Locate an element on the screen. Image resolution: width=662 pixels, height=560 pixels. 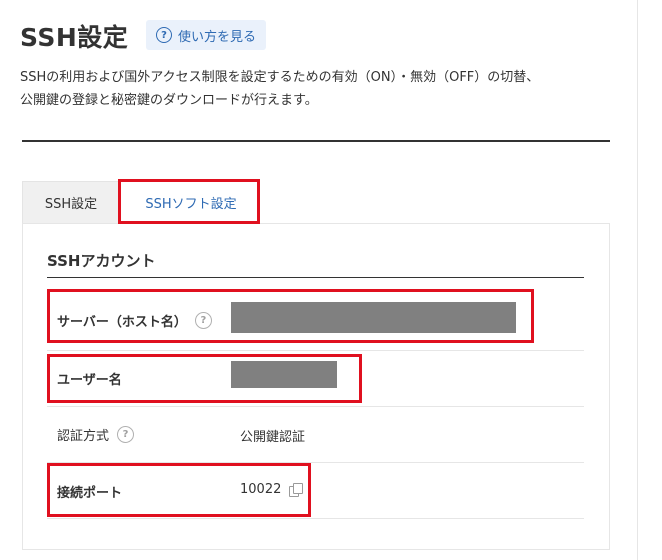
section-title-ssh-account: SSHアカウント is located at coordinates (101, 261).